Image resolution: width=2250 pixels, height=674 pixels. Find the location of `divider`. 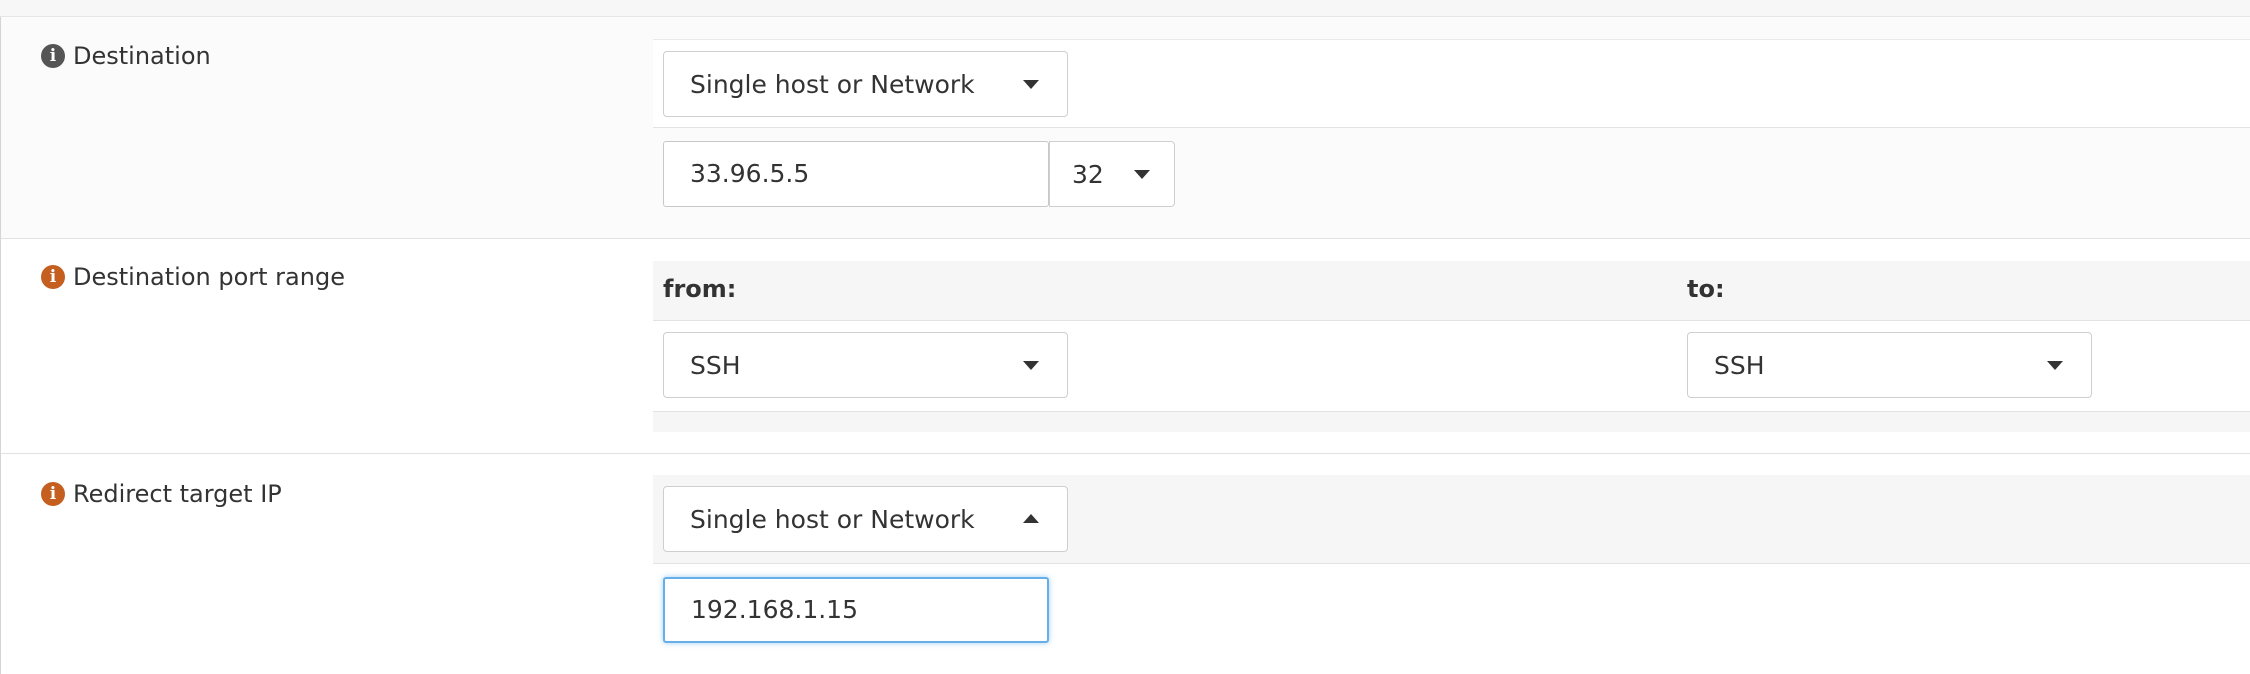

divider is located at coordinates (1451, 411).